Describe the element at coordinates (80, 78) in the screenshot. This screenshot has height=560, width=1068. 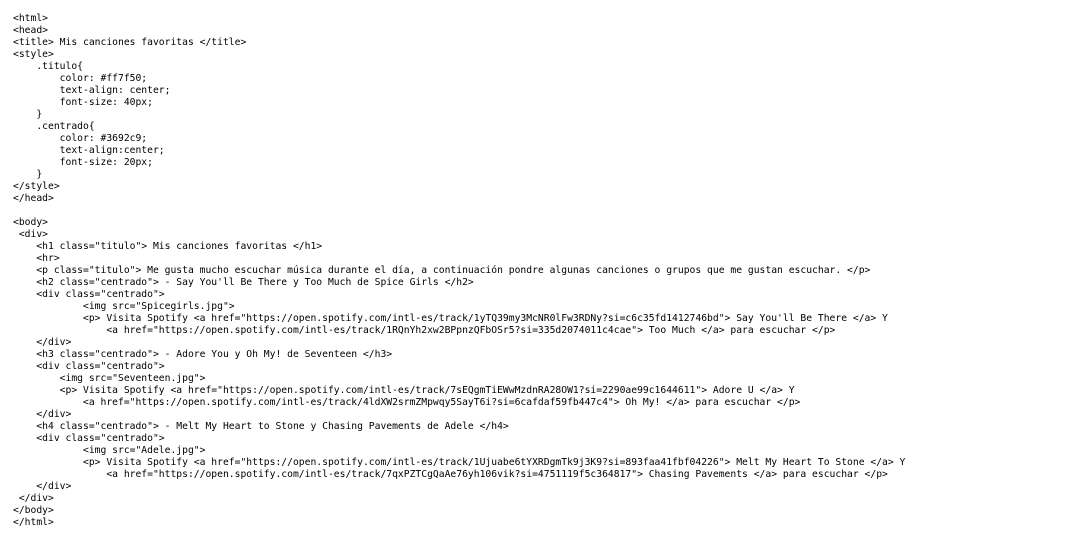
I see `code-line: color: #ff7f50;` at that location.